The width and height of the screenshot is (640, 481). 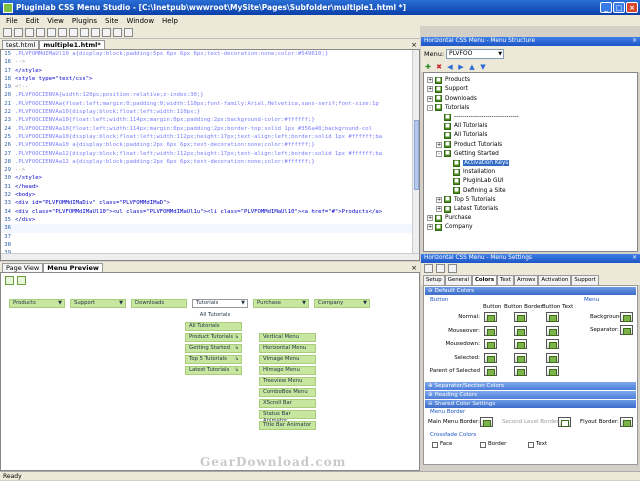 I want to click on tab-activation: Activation, so click(x=555, y=280).